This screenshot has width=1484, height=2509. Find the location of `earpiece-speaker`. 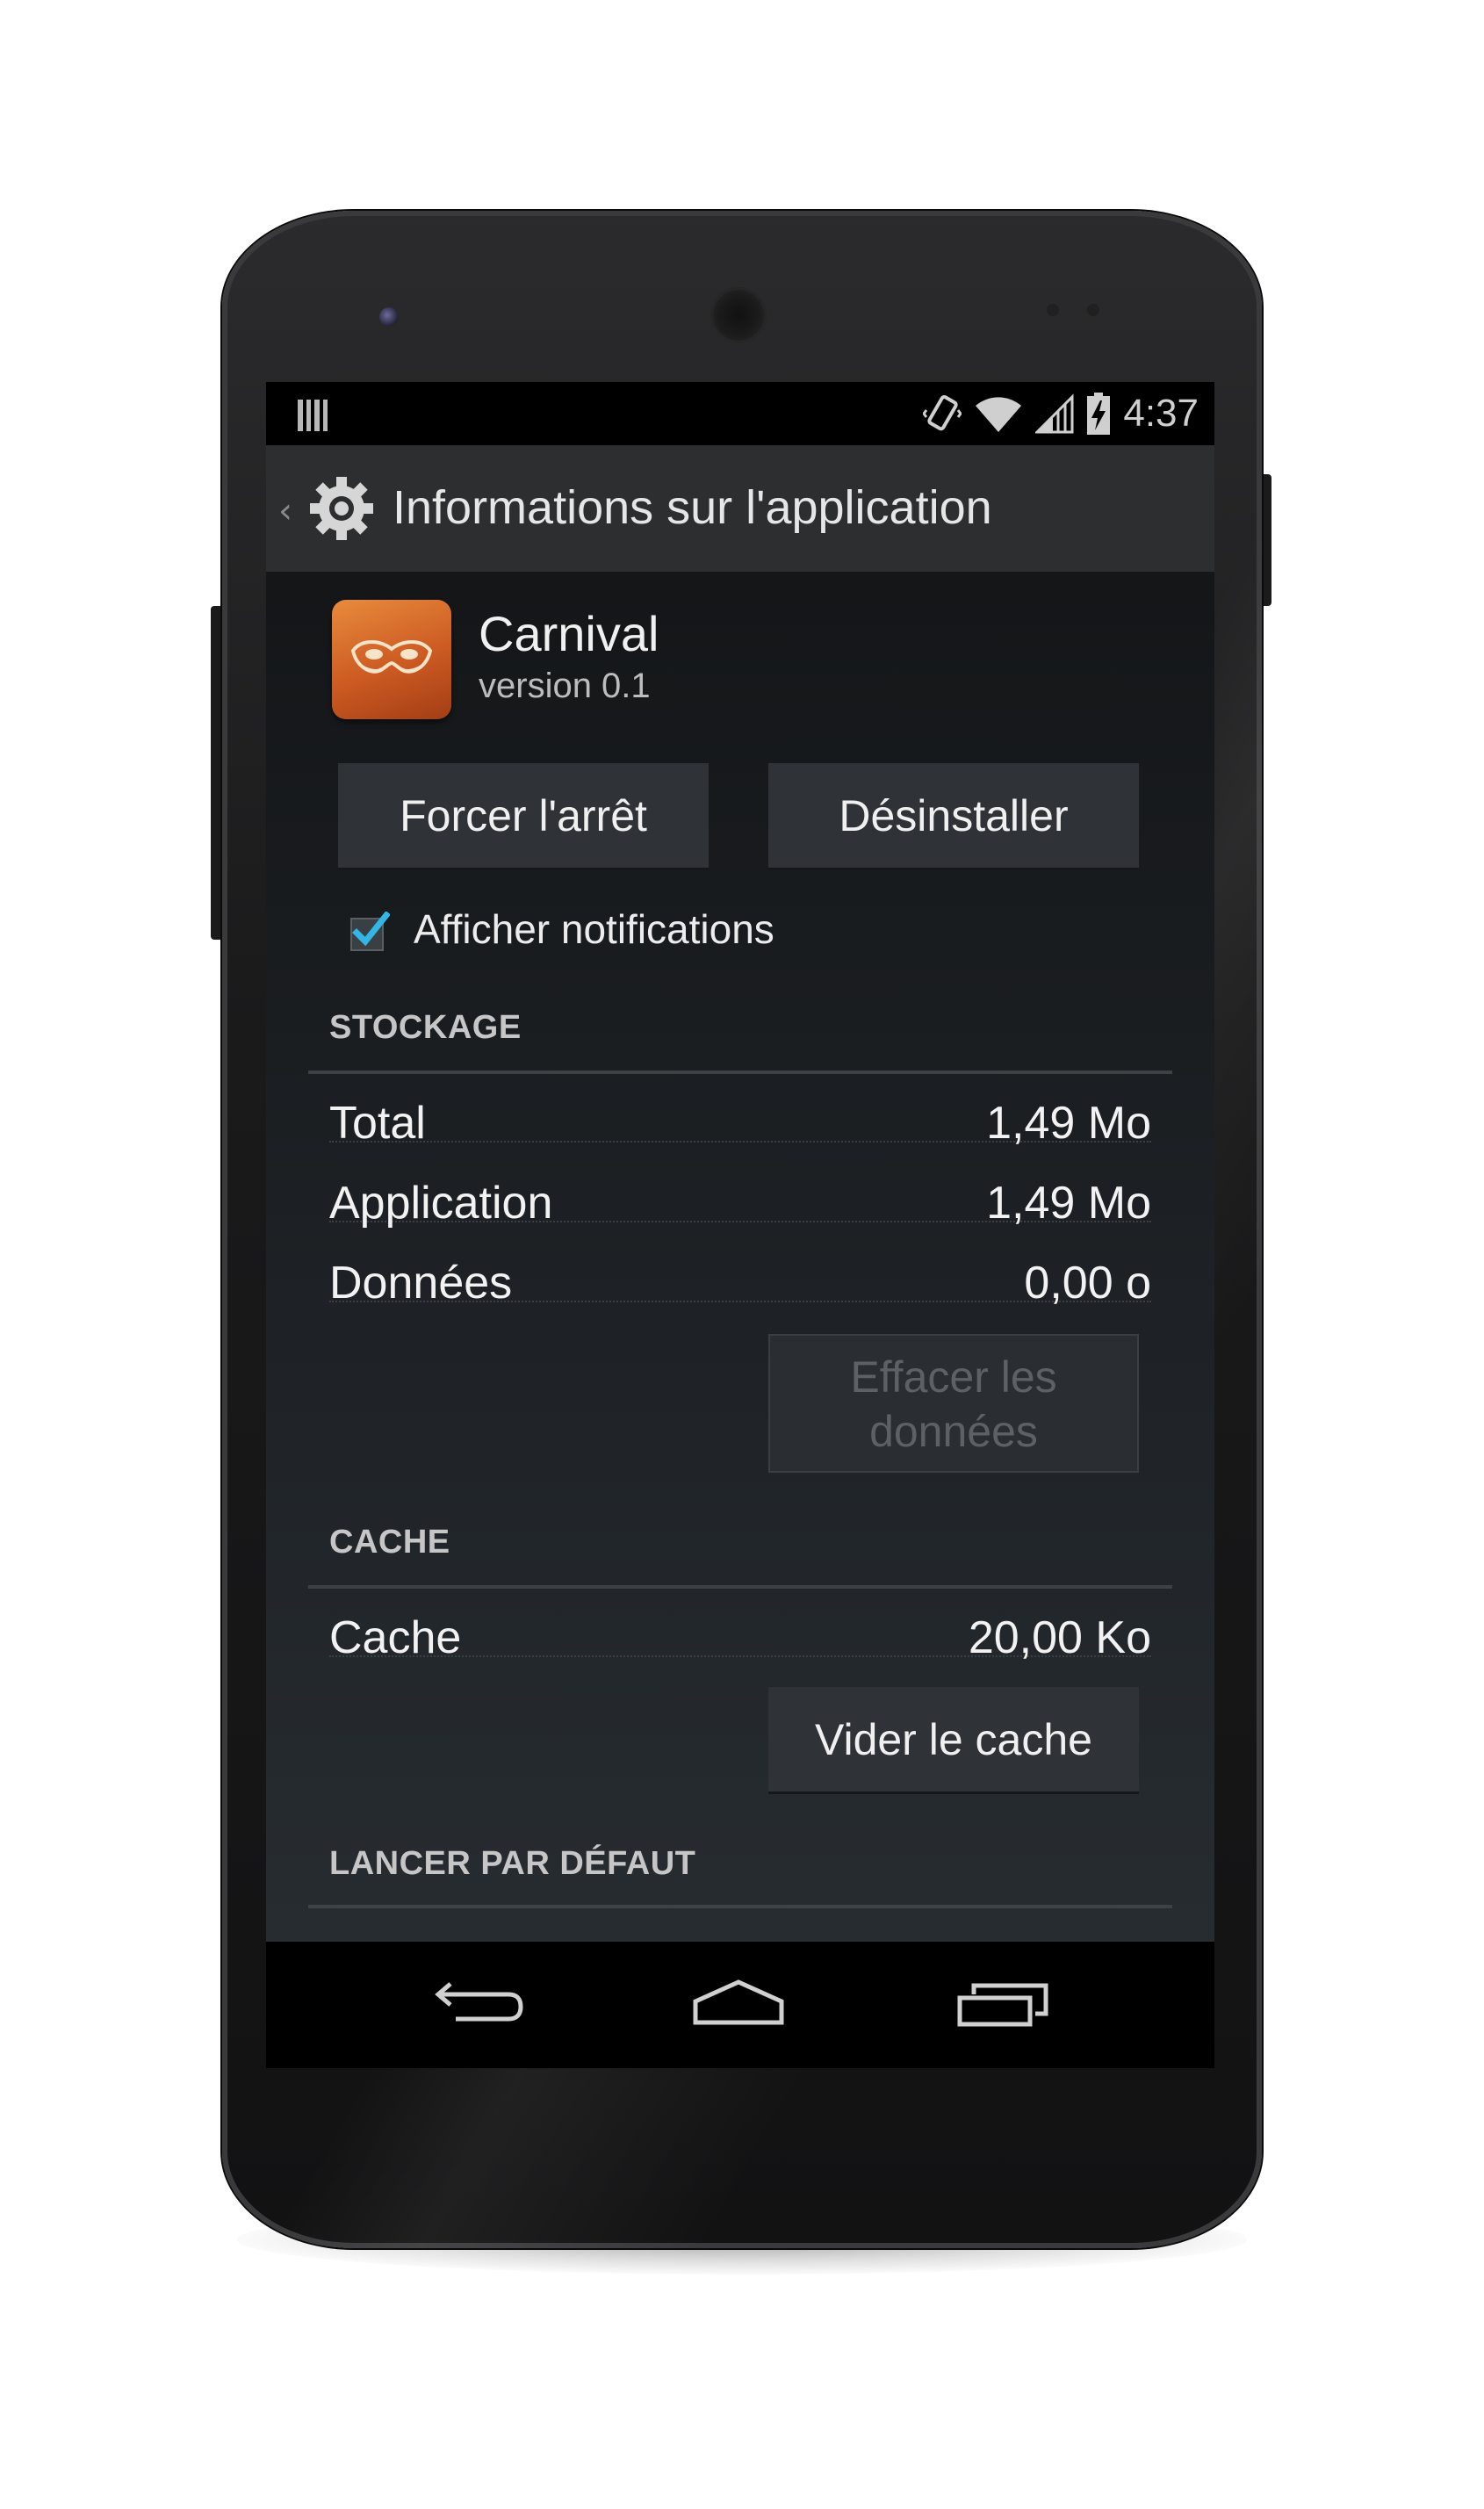

earpiece-speaker is located at coordinates (738, 315).